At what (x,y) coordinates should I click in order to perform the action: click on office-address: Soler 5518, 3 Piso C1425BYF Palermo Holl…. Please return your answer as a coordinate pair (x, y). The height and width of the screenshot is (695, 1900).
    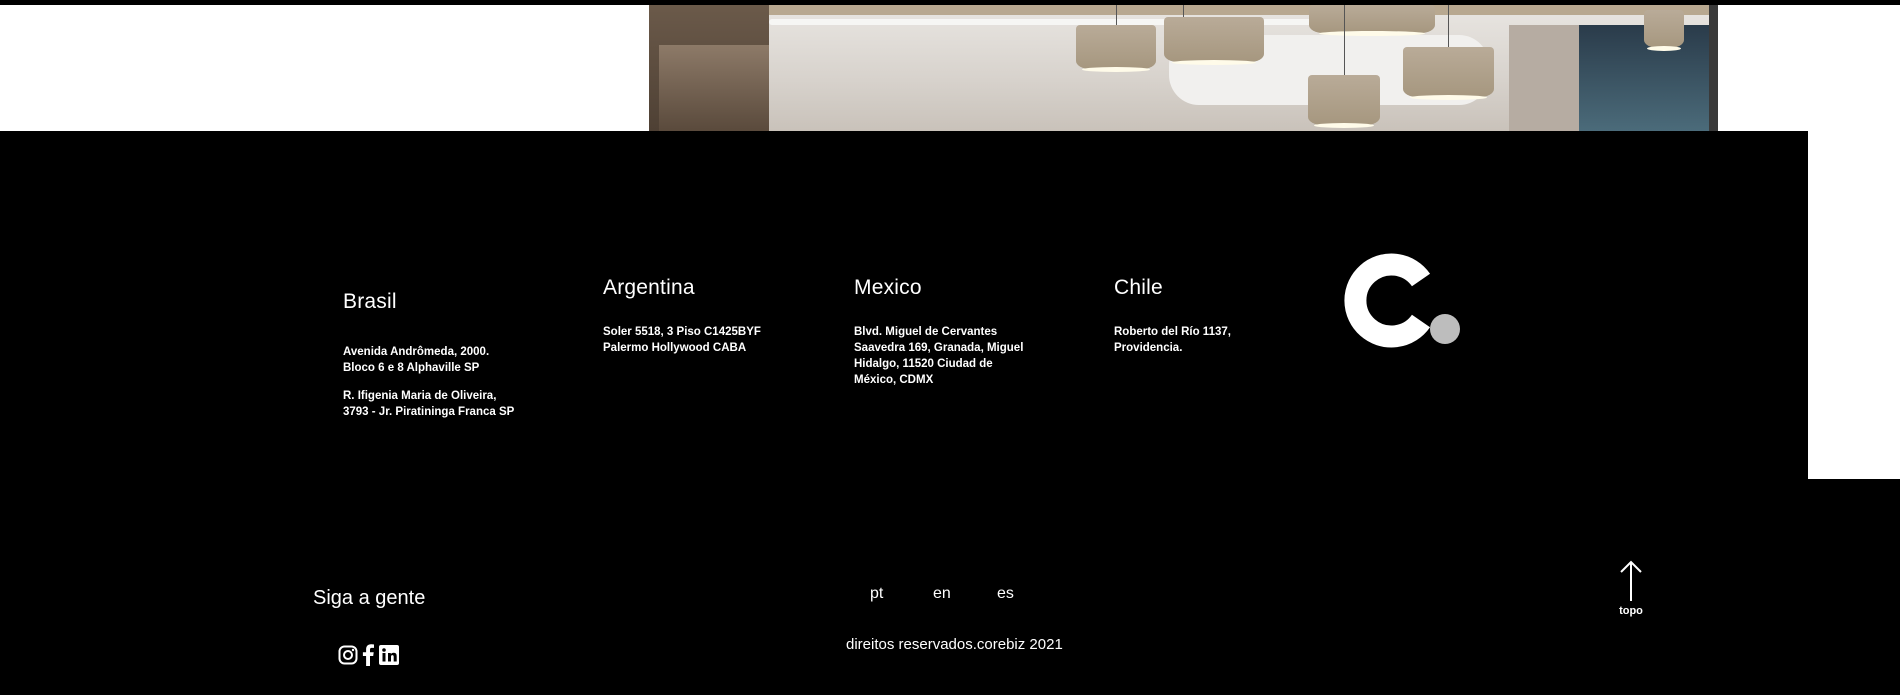
    Looking at the image, I should click on (682, 340).